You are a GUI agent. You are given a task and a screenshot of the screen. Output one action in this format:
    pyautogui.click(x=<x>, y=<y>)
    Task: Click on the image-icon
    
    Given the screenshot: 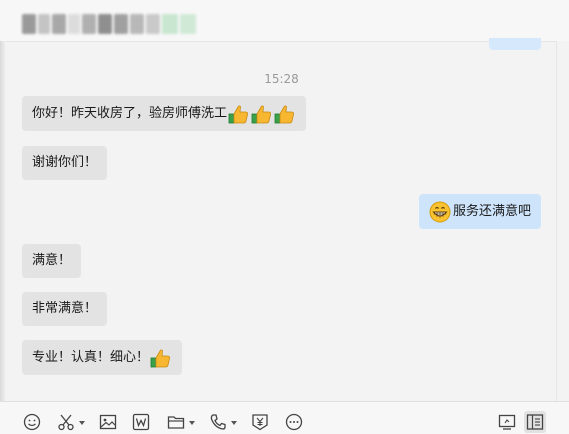 What is the action you would take?
    pyautogui.click(x=108, y=422)
    